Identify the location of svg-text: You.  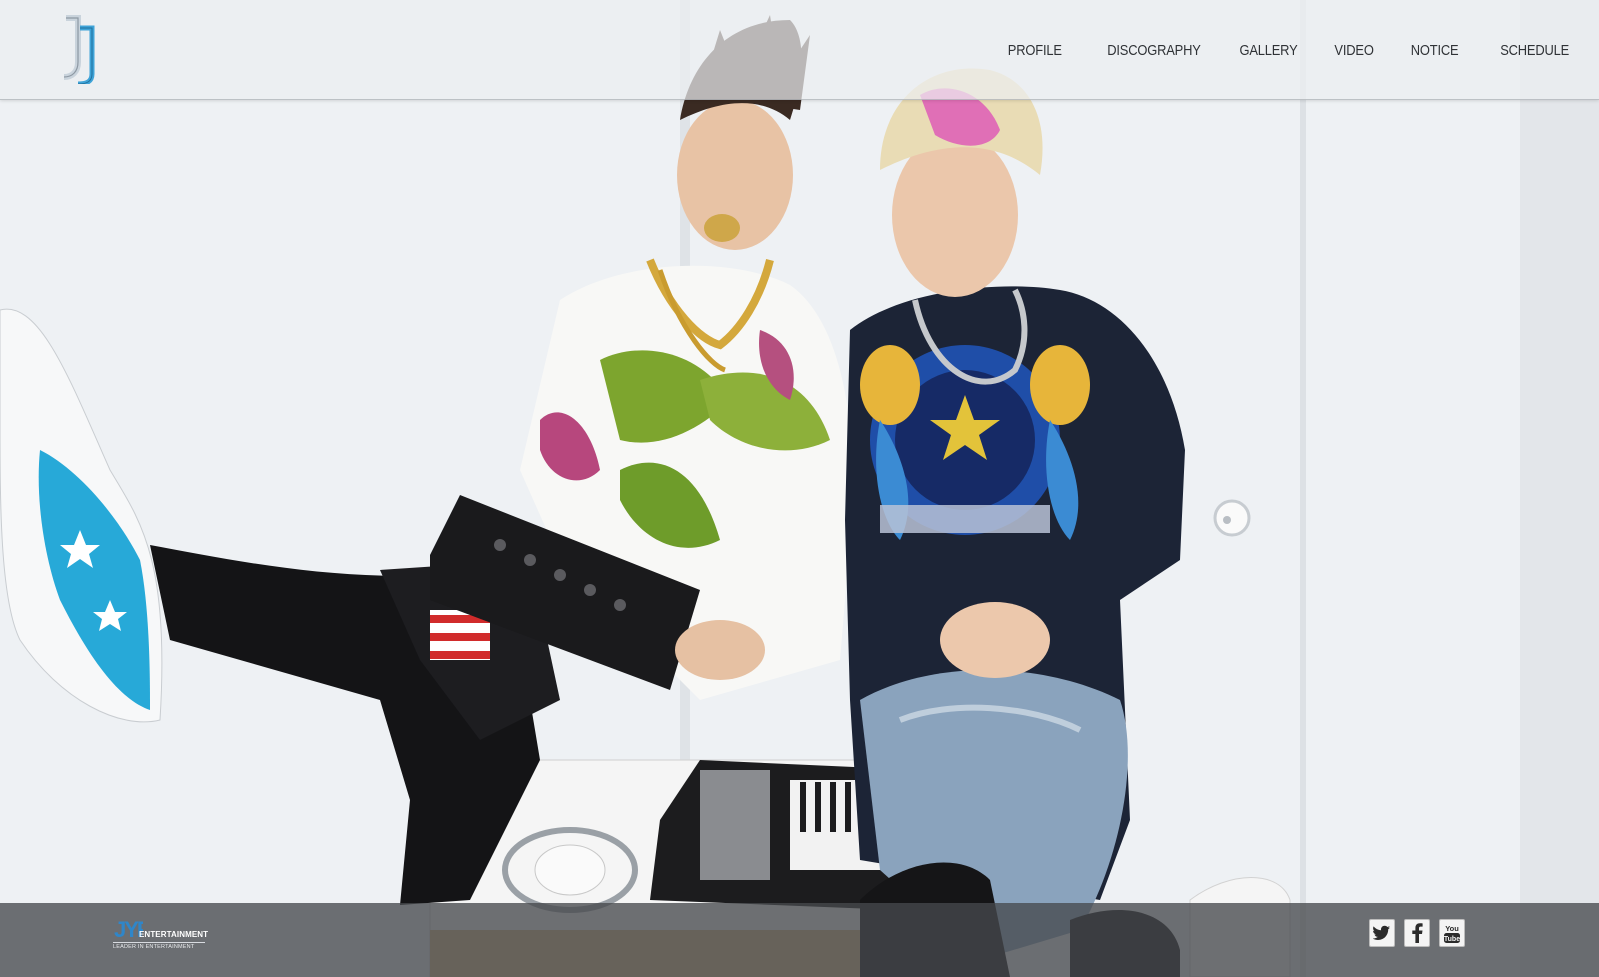
(1452, 928).